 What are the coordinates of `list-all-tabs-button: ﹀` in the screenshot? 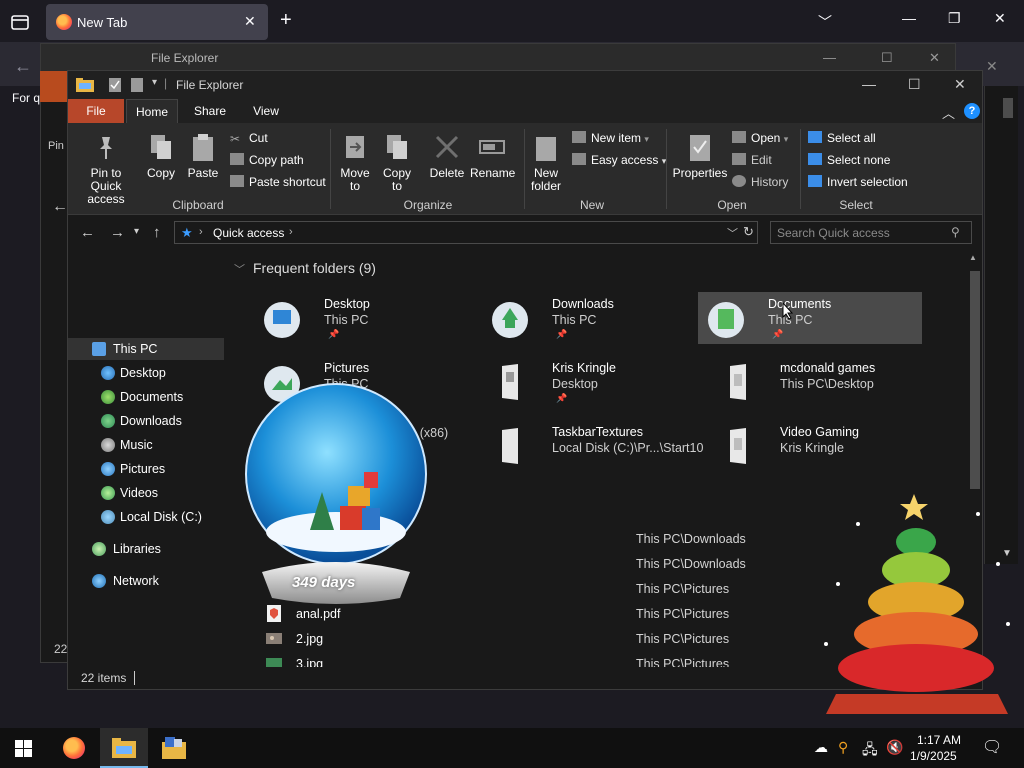 It's located at (825, 22).